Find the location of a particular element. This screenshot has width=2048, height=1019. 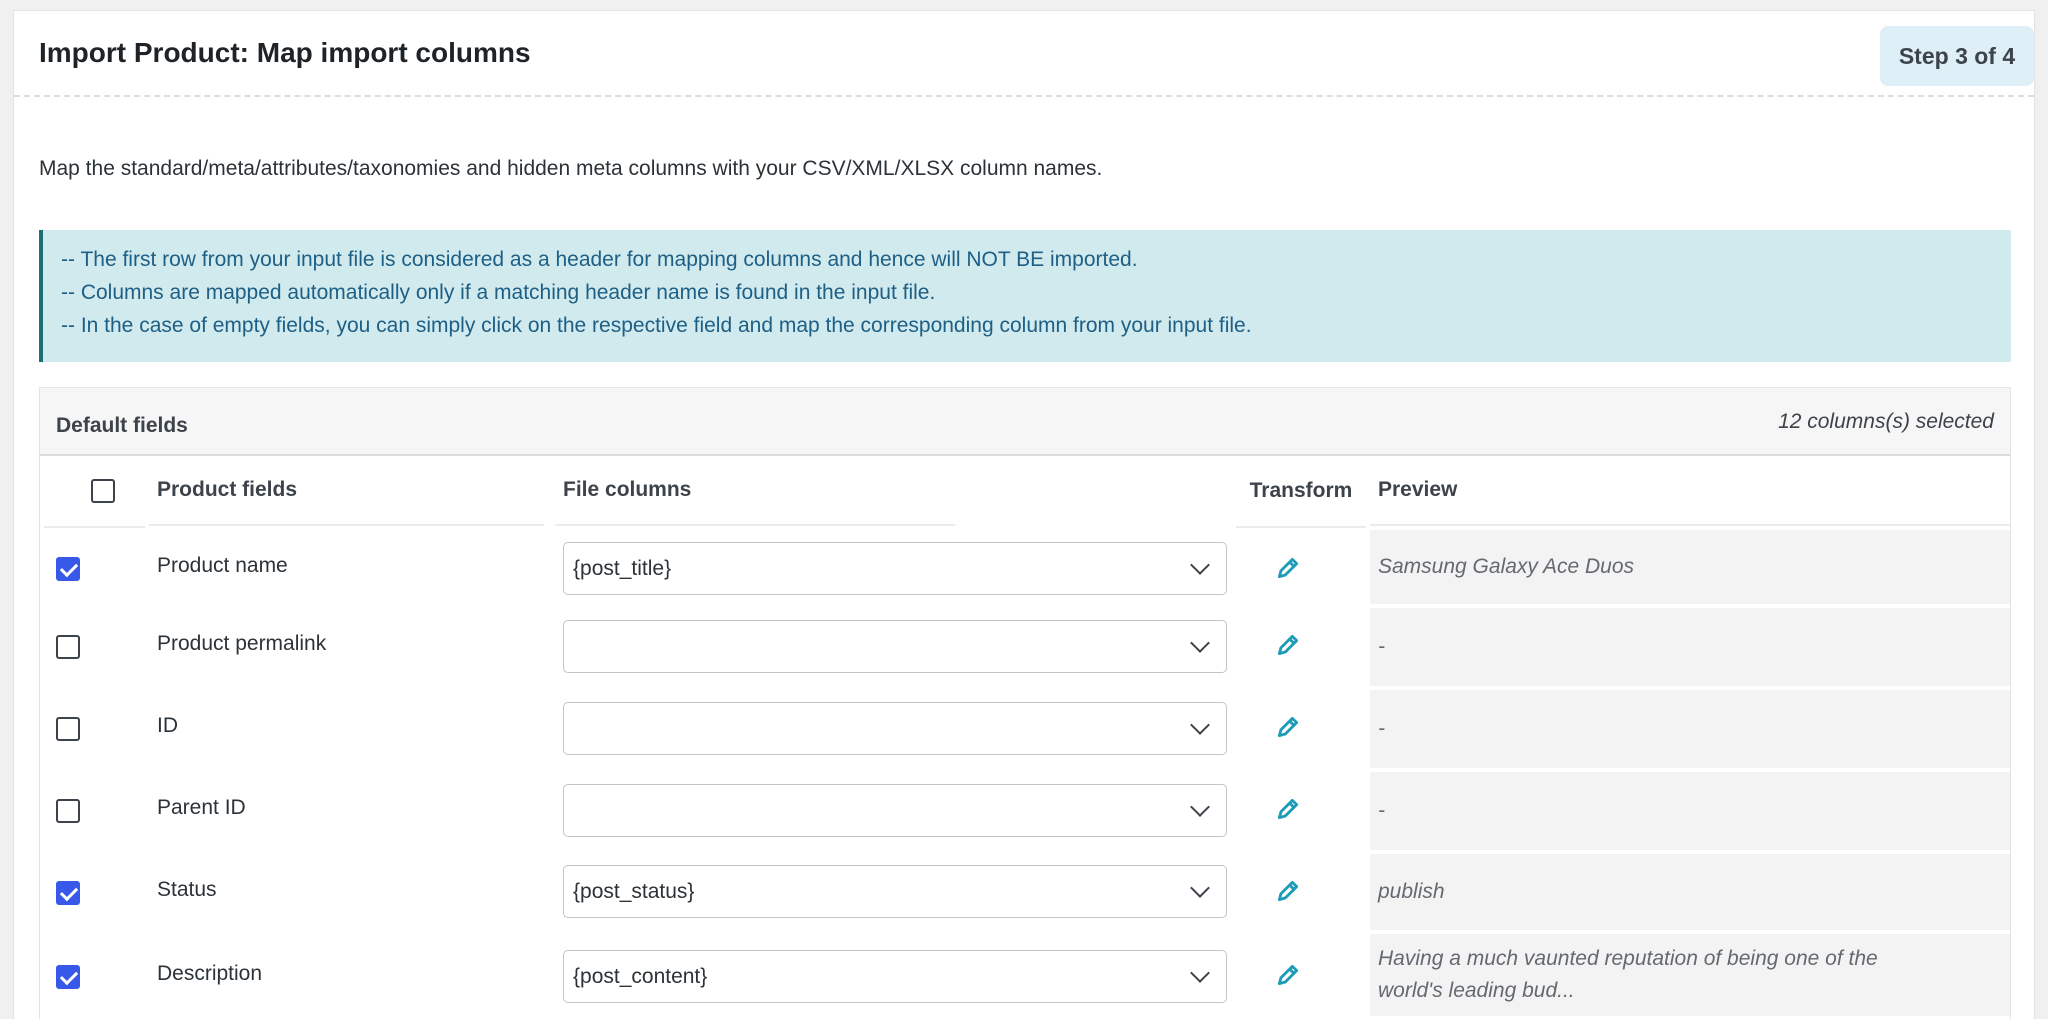

header-file-columns: File columns is located at coordinates (755, 491).